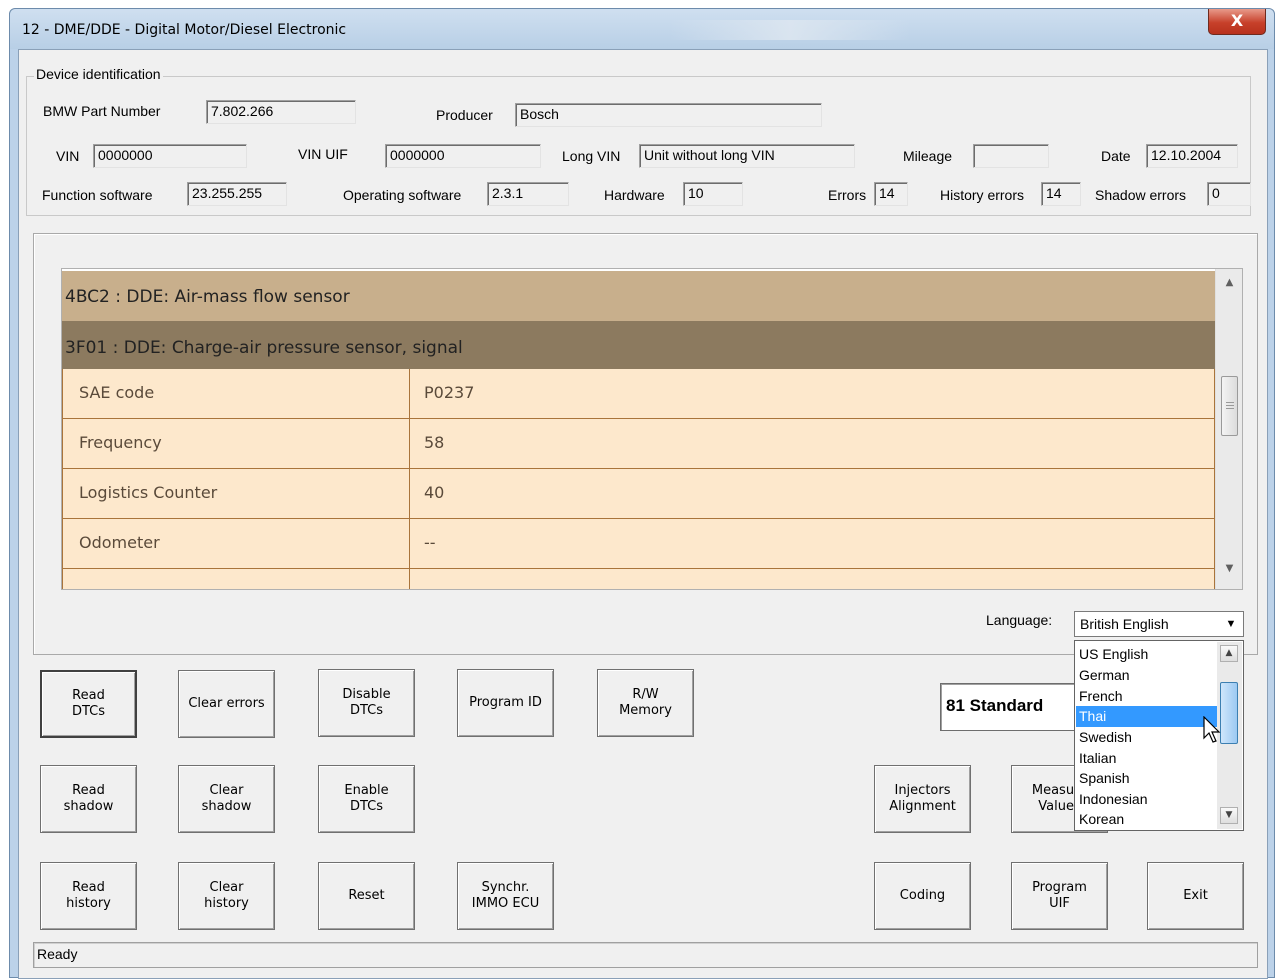 The width and height of the screenshot is (1284, 979). Describe the element at coordinates (281, 112) in the screenshot. I see `bmw-part-number-field: 7.802.266` at that location.